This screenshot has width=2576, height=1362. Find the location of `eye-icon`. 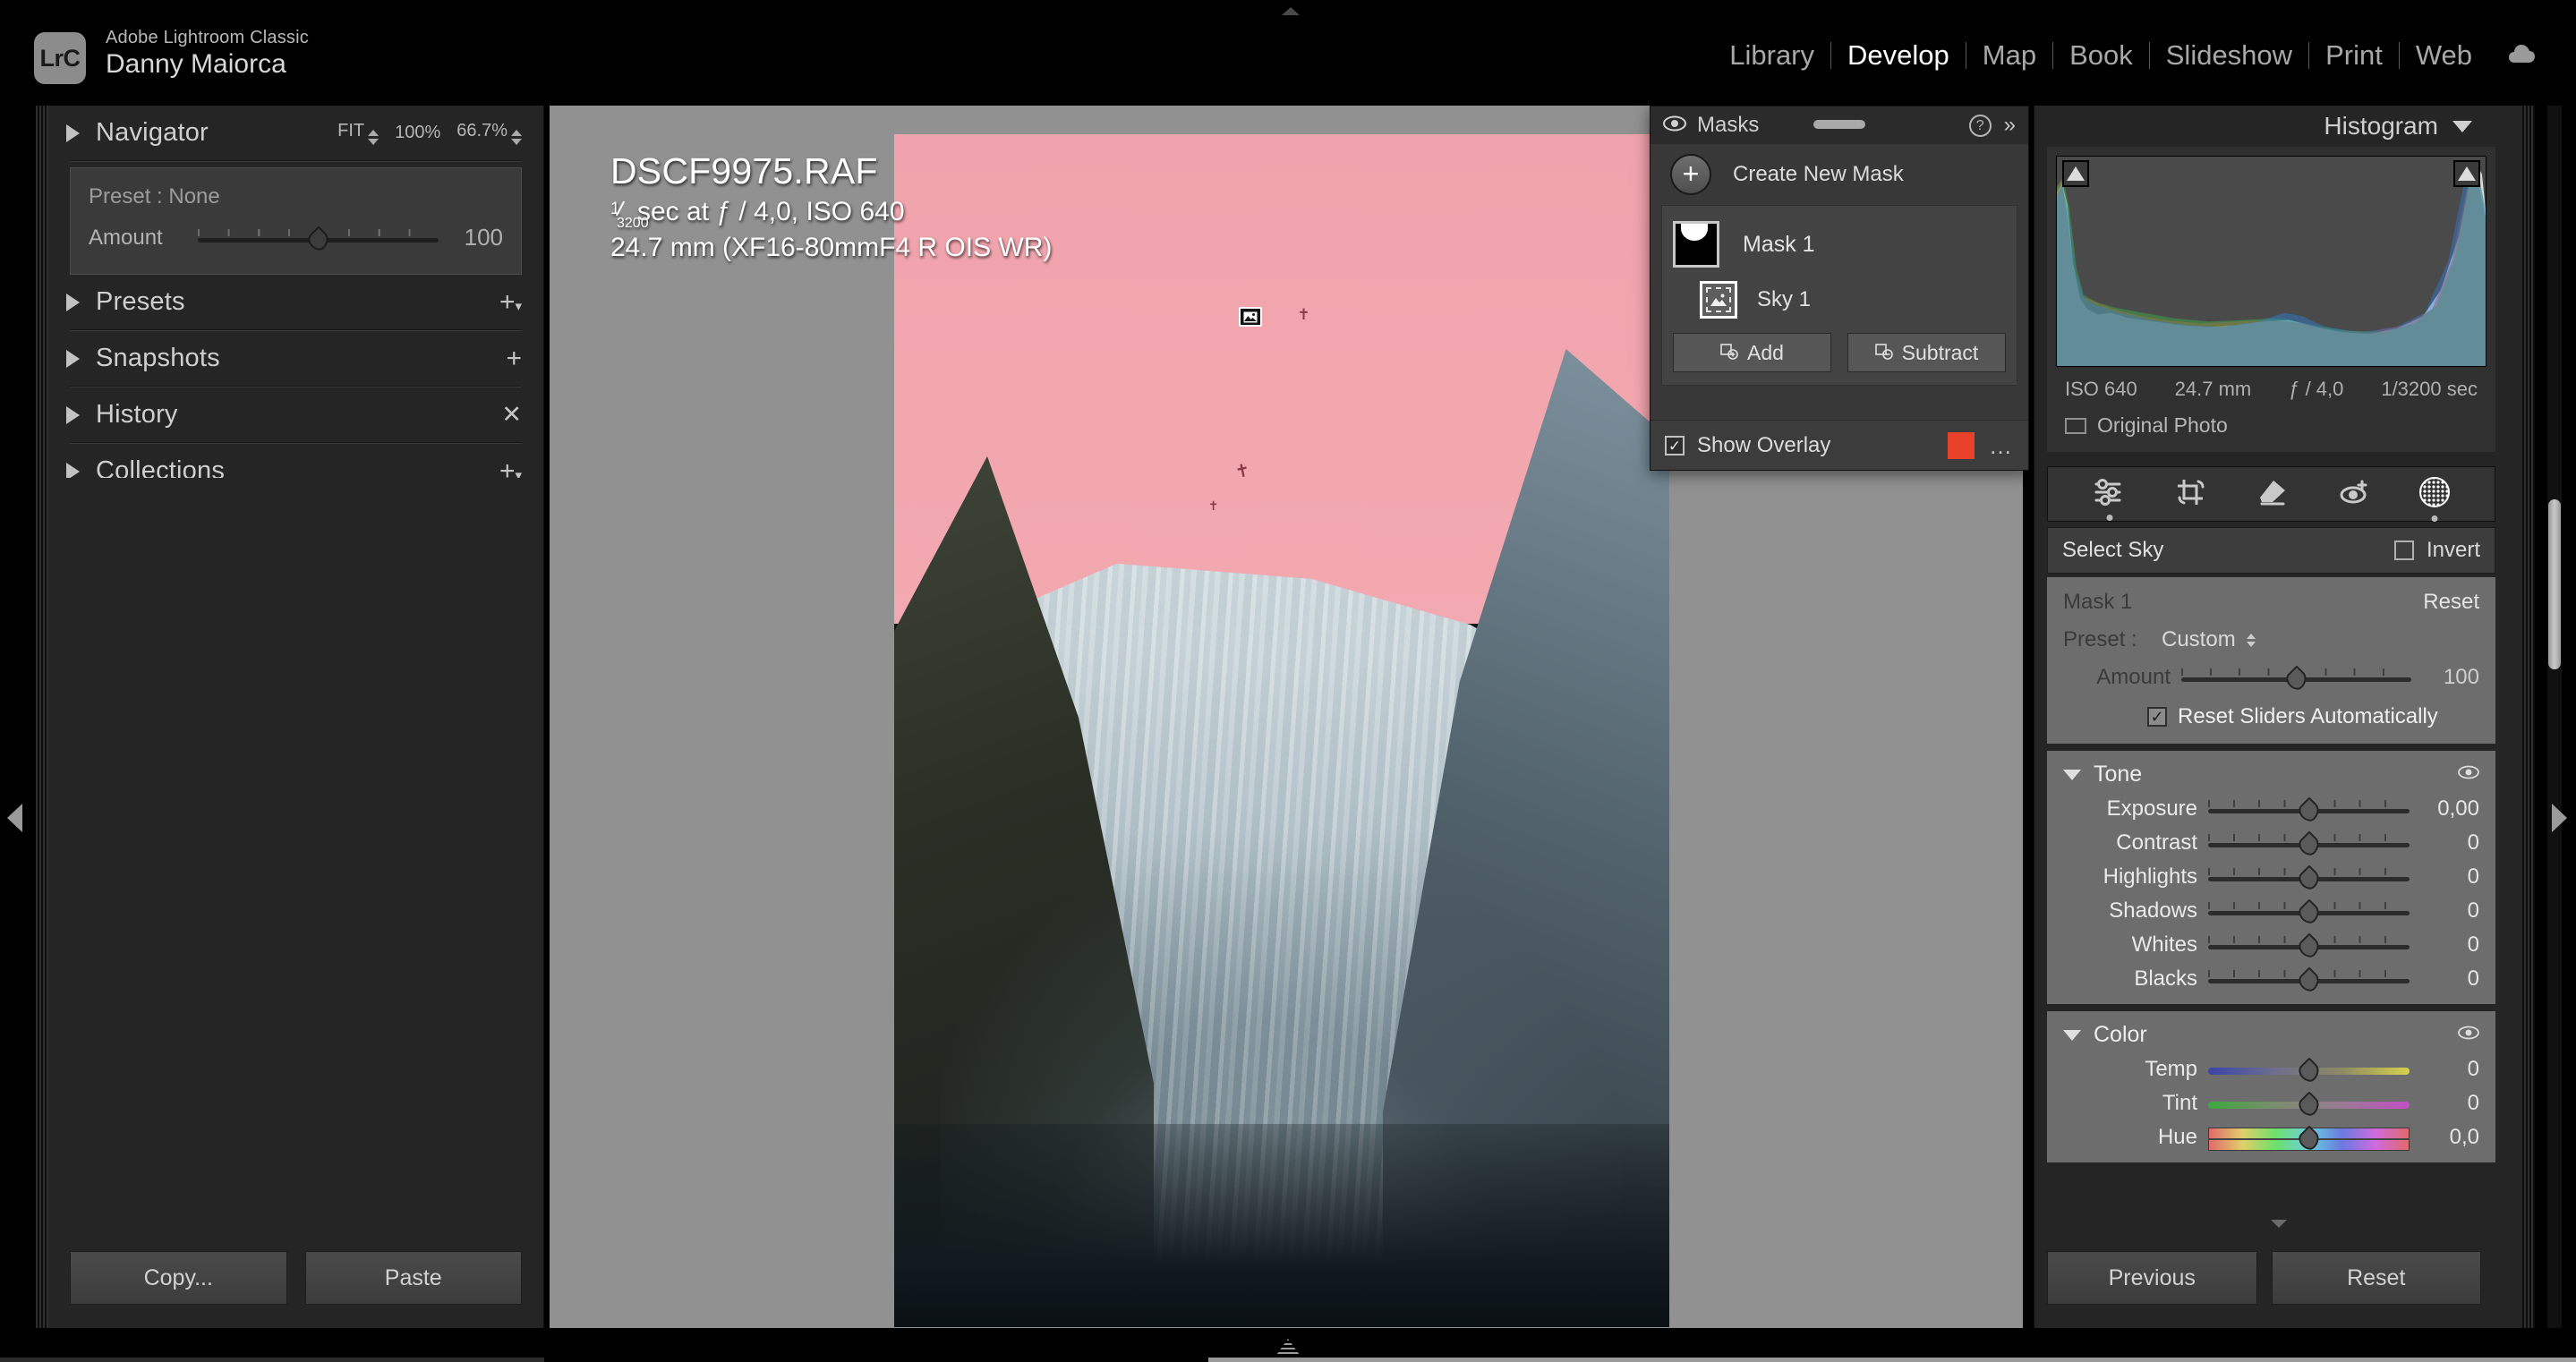

eye-icon is located at coordinates (1674, 126).